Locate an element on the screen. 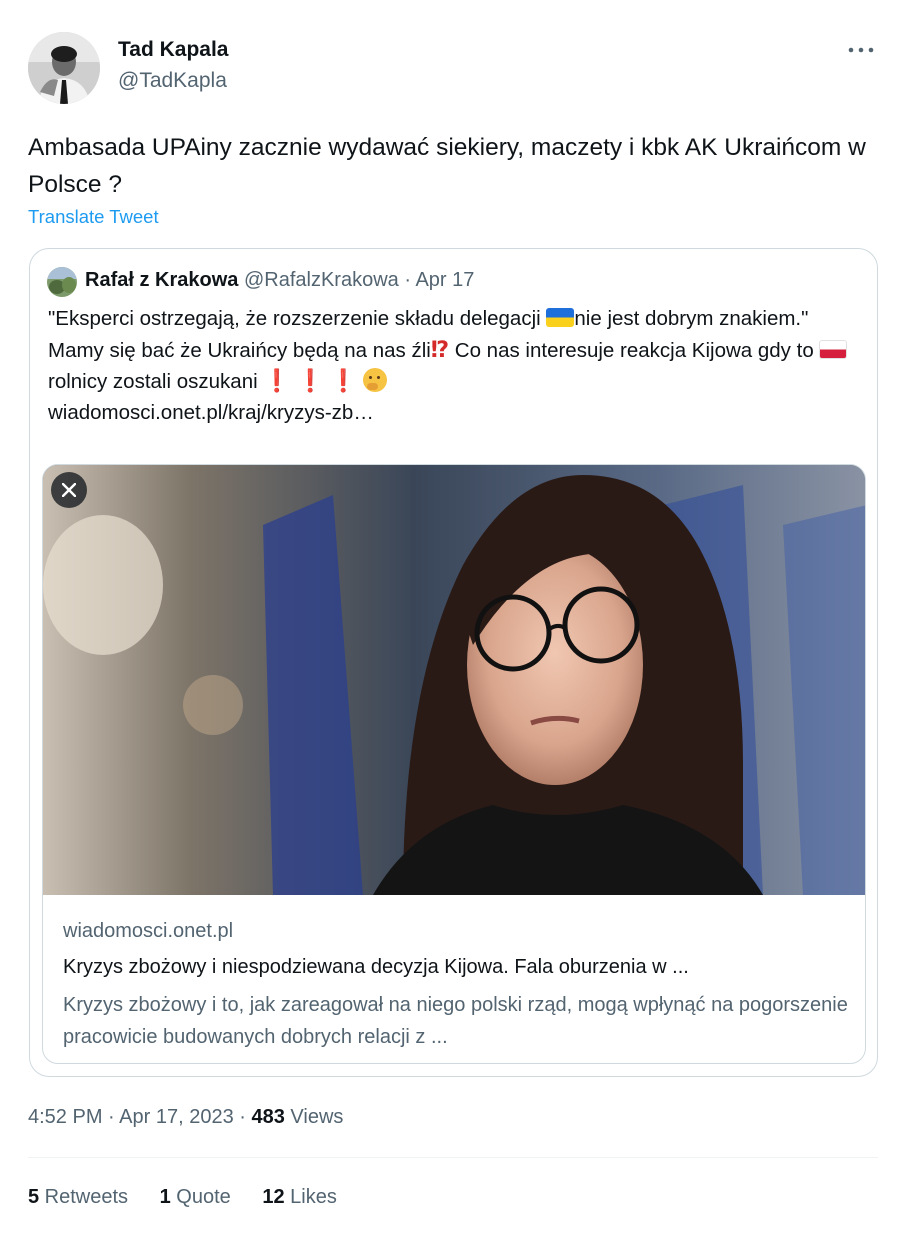 The image size is (908, 1234). flag-poland-icon is located at coordinates (833, 349).